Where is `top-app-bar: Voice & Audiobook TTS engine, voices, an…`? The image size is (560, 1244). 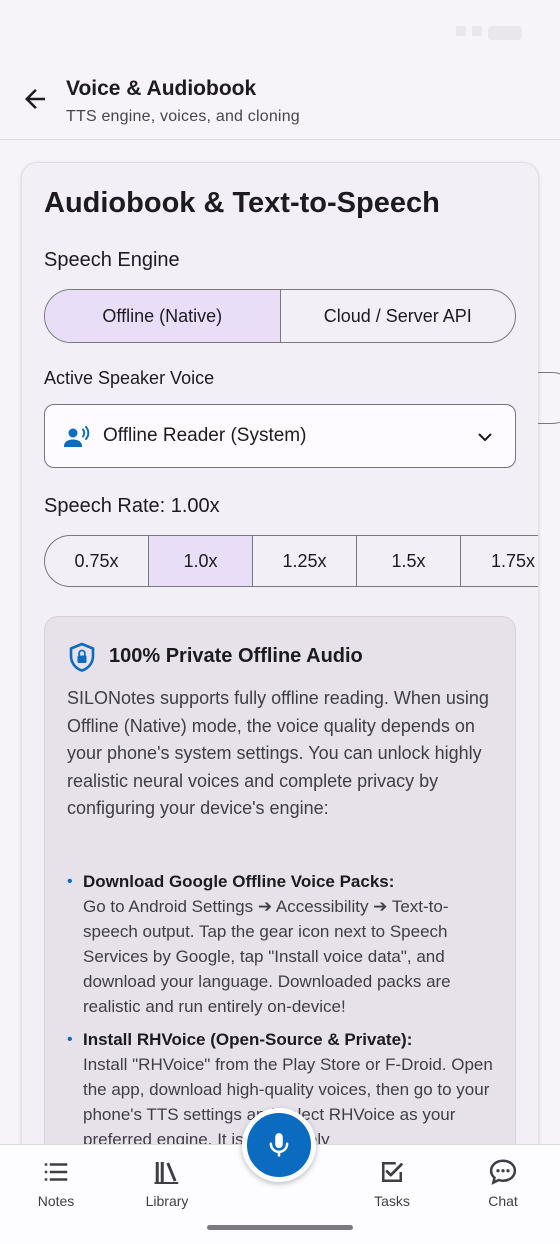 top-app-bar: Voice & Audiobook TTS engine, voices, an… is located at coordinates (280, 103).